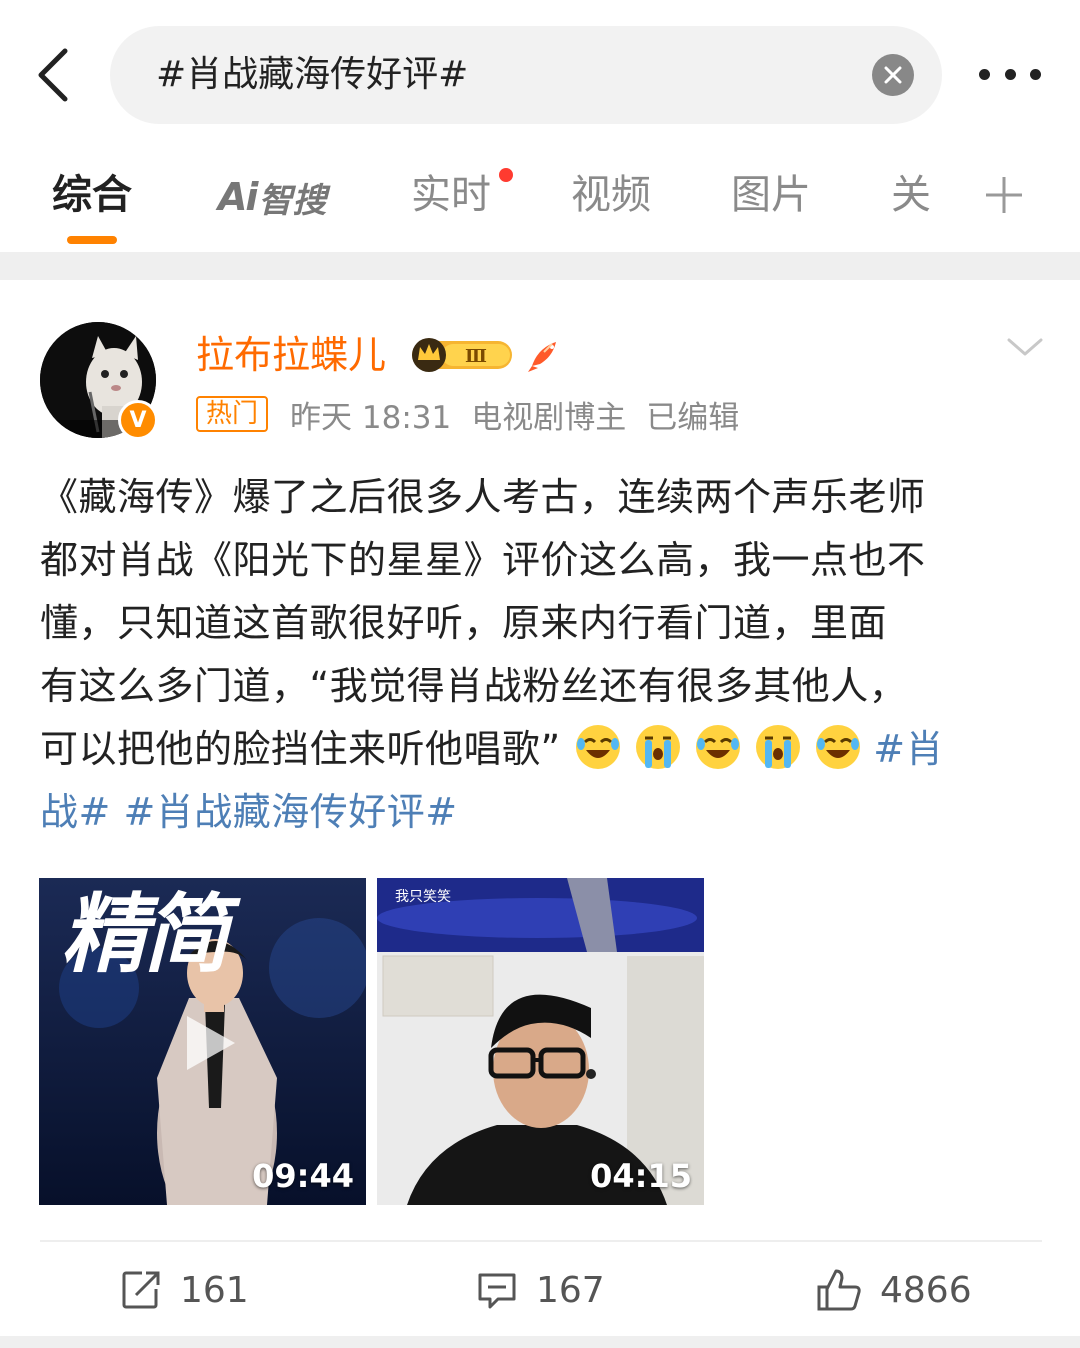  What do you see at coordinates (214, 1290) in the screenshot?
I see `repost-count: 161` at bounding box center [214, 1290].